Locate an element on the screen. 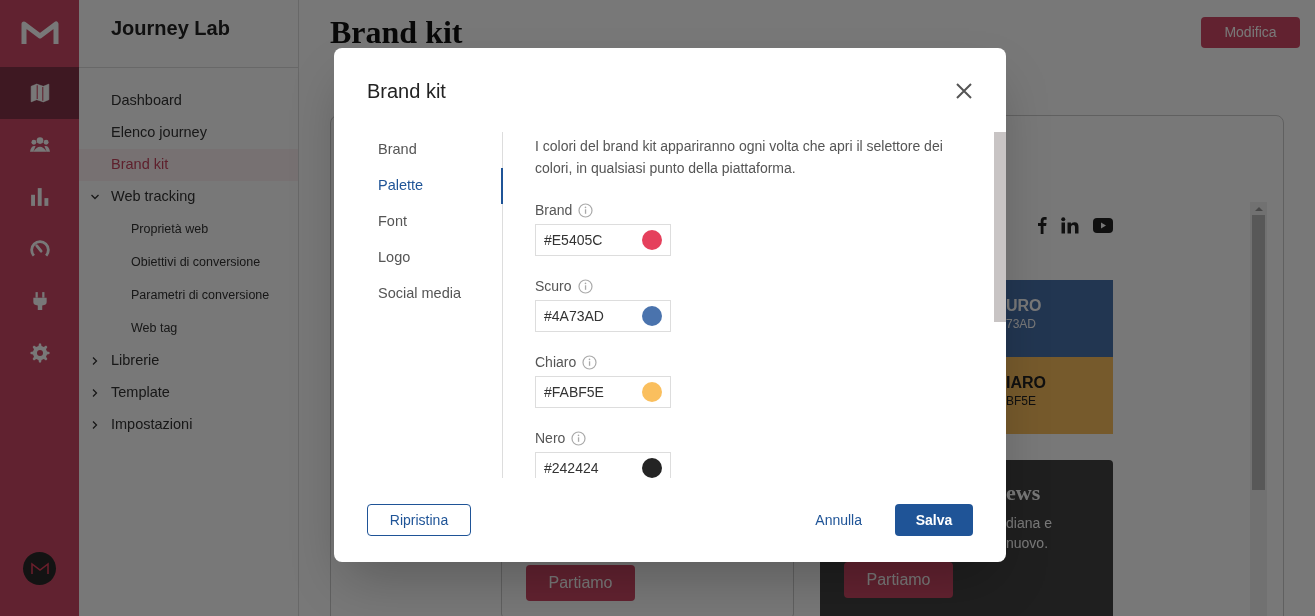 The height and width of the screenshot is (616, 1315). news-text: diana e is located at coordinates (1029, 523).